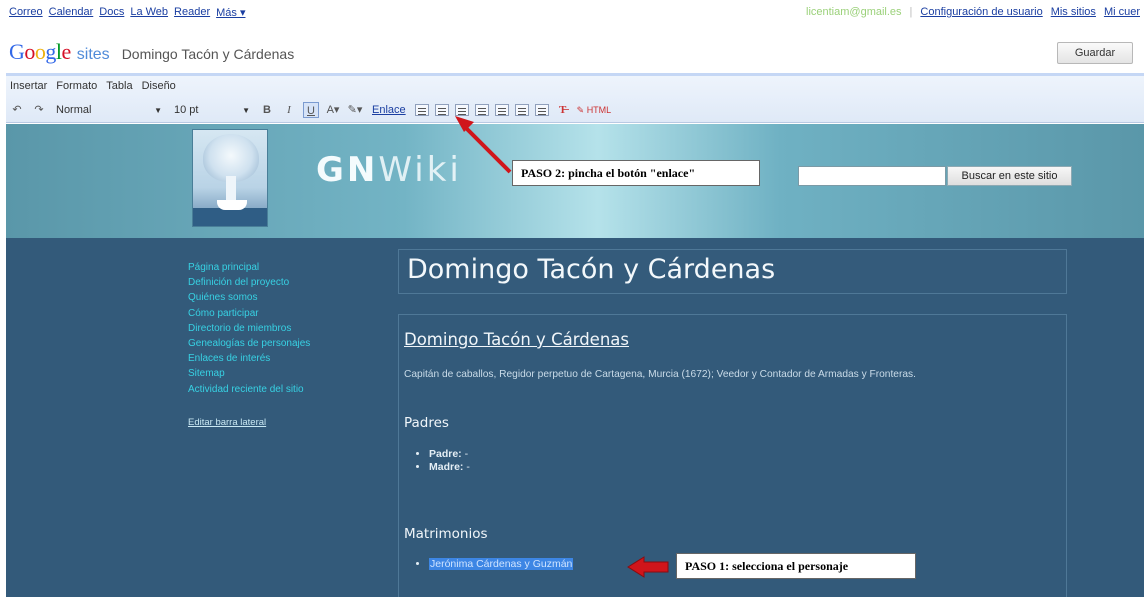 The height and width of the screenshot is (597, 1144). Describe the element at coordinates (288, 267) in the screenshot. I see `sidebar-item-home: Página principal` at that location.